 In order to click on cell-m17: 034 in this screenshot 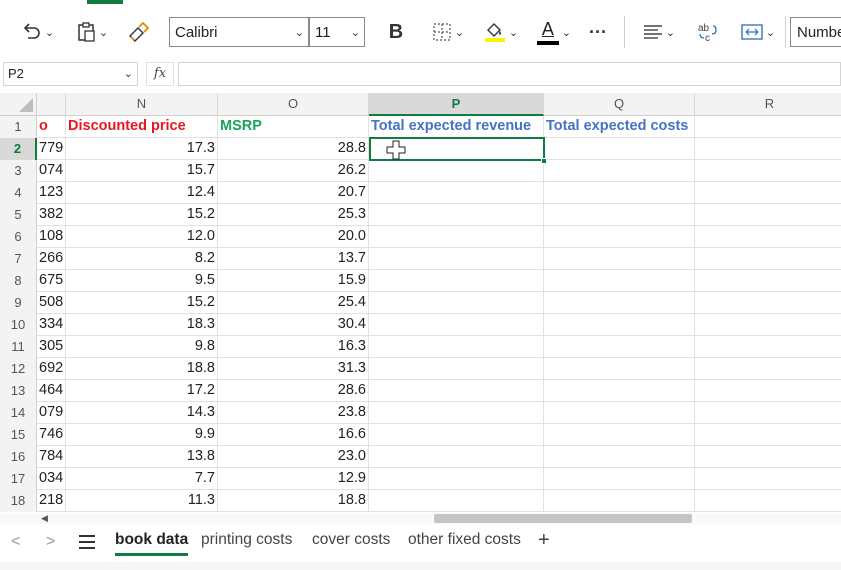, I will do `click(51, 479)`.